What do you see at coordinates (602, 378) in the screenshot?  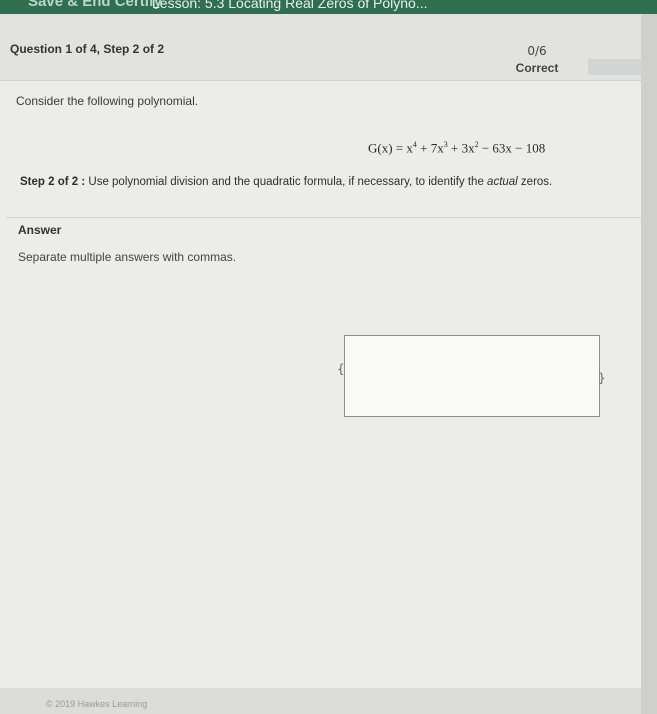 I see `right-brace: }` at bounding box center [602, 378].